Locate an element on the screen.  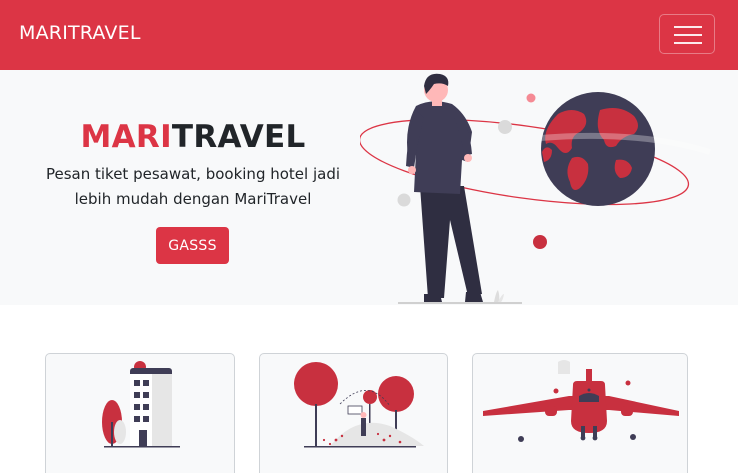
airplane-illustration is located at coordinates (581, 401).